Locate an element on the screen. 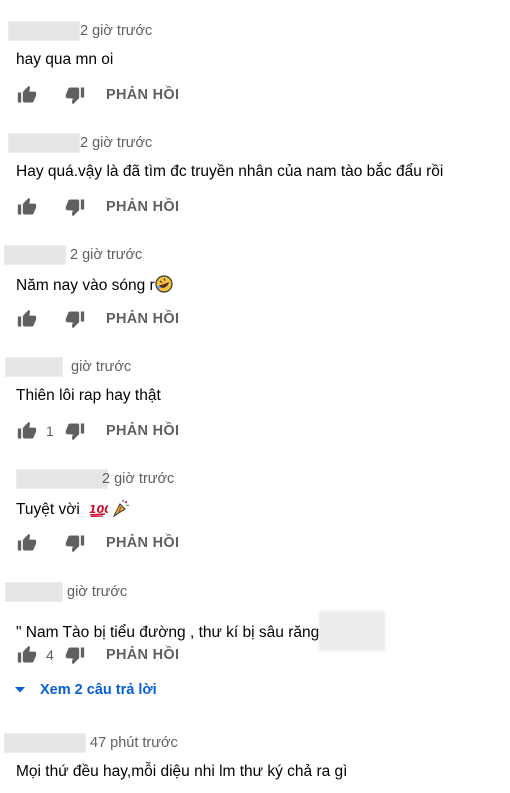 This screenshot has width=510, height=793. redacted-text is located at coordinates (352, 631).